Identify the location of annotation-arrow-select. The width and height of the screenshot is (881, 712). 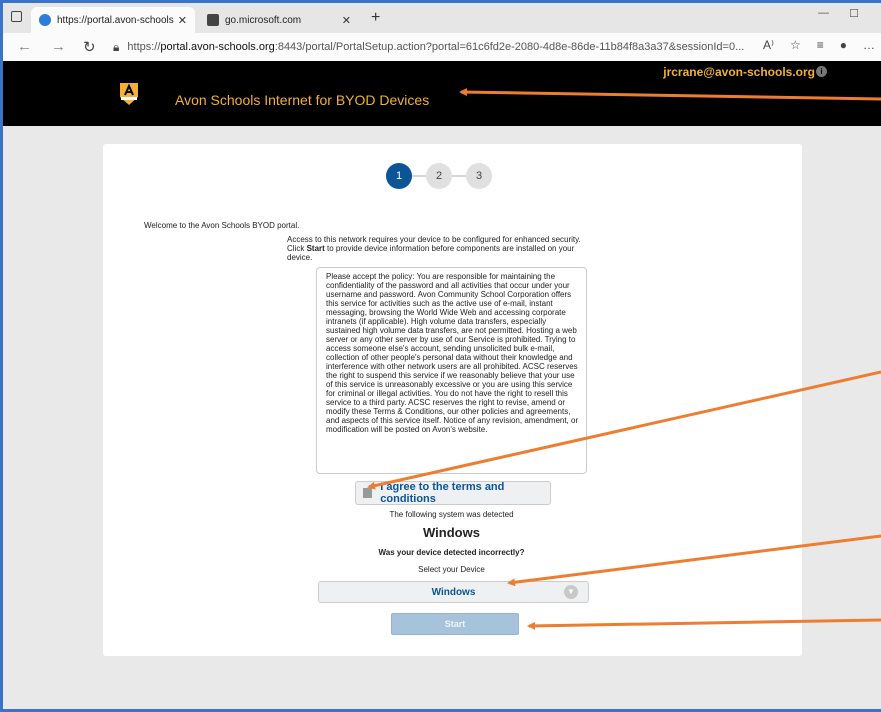
(694, 560).